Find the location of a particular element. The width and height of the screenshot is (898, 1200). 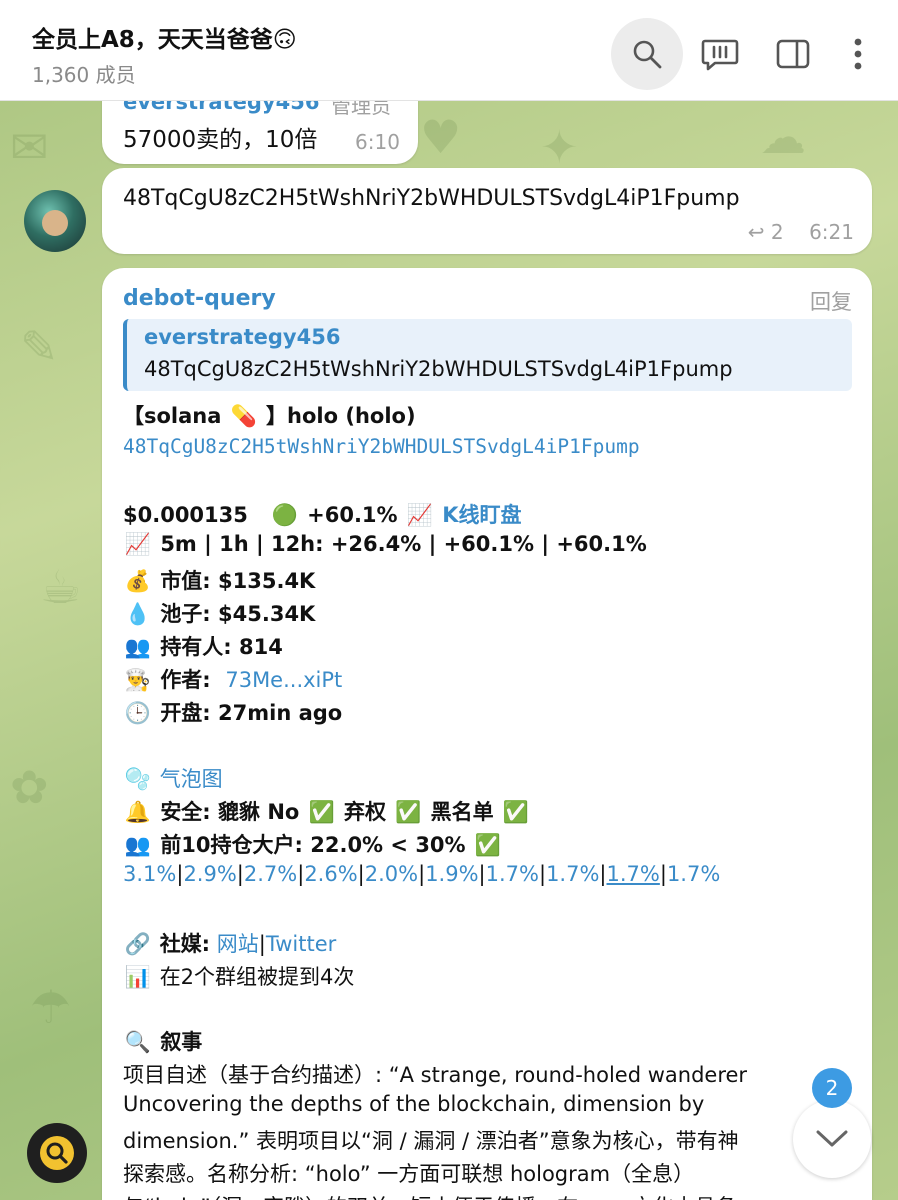

chevron-down-icon is located at coordinates (832, 1138).